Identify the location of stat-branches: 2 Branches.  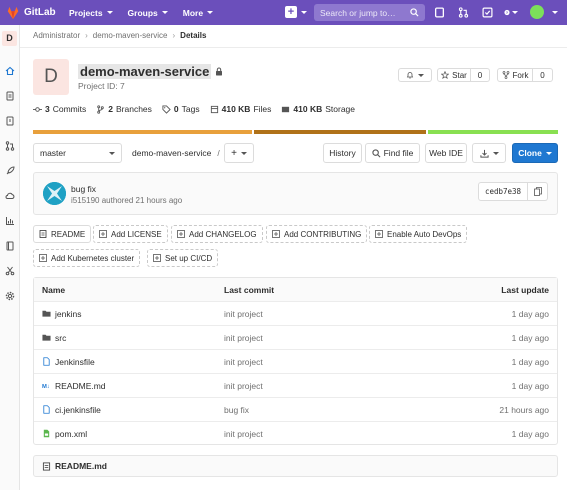
(124, 109).